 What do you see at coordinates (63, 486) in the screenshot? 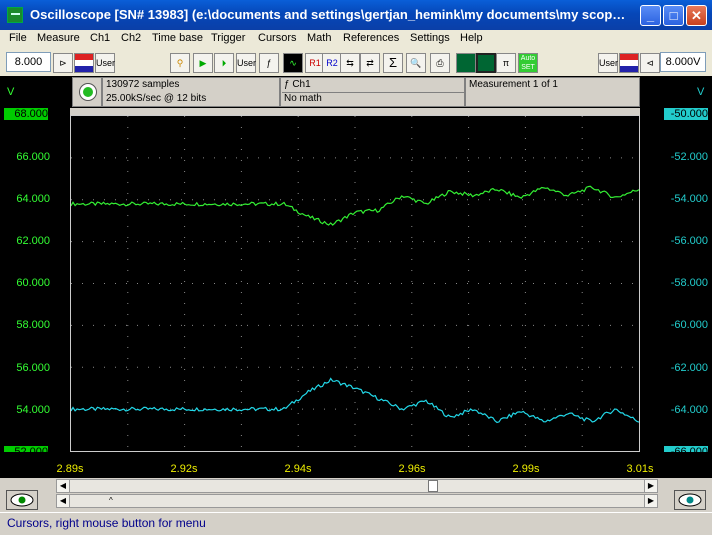
I see `scroll-left-icon: ◀` at bounding box center [63, 486].